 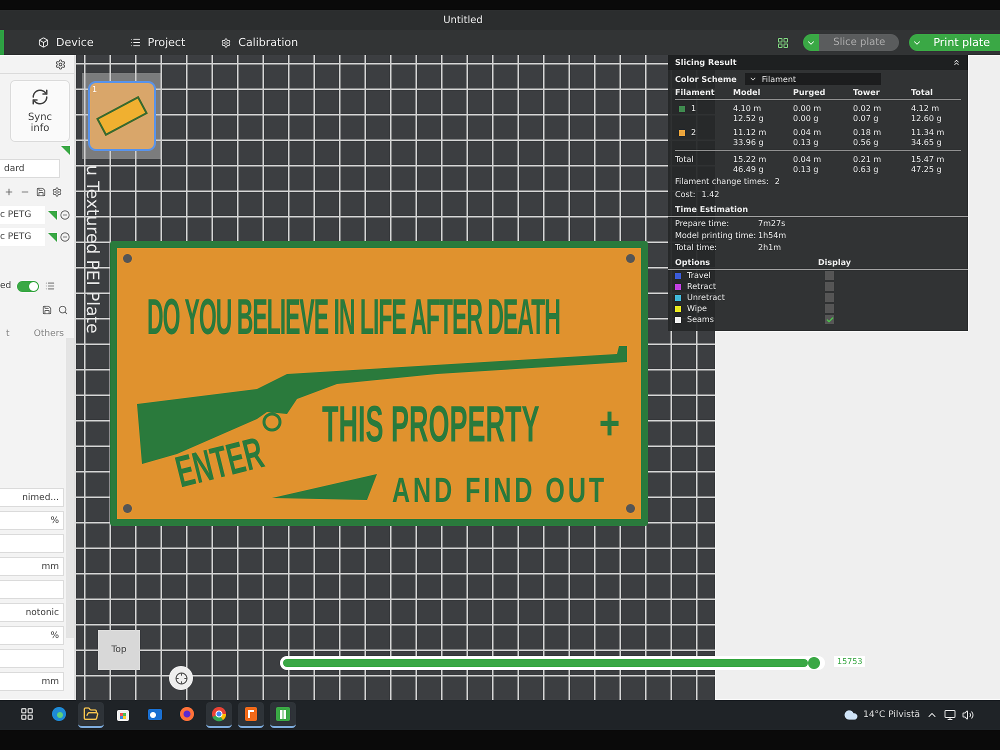 I want to click on column-header: Total, so click(x=936, y=94).